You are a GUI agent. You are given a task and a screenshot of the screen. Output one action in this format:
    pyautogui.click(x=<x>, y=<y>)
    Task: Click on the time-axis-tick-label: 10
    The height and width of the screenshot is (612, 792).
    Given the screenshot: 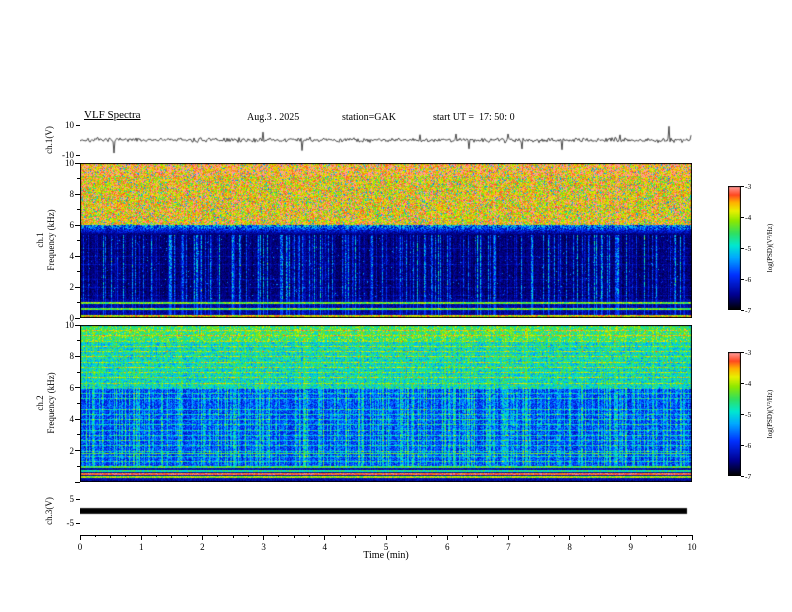 What is the action you would take?
    pyautogui.click(x=692, y=547)
    